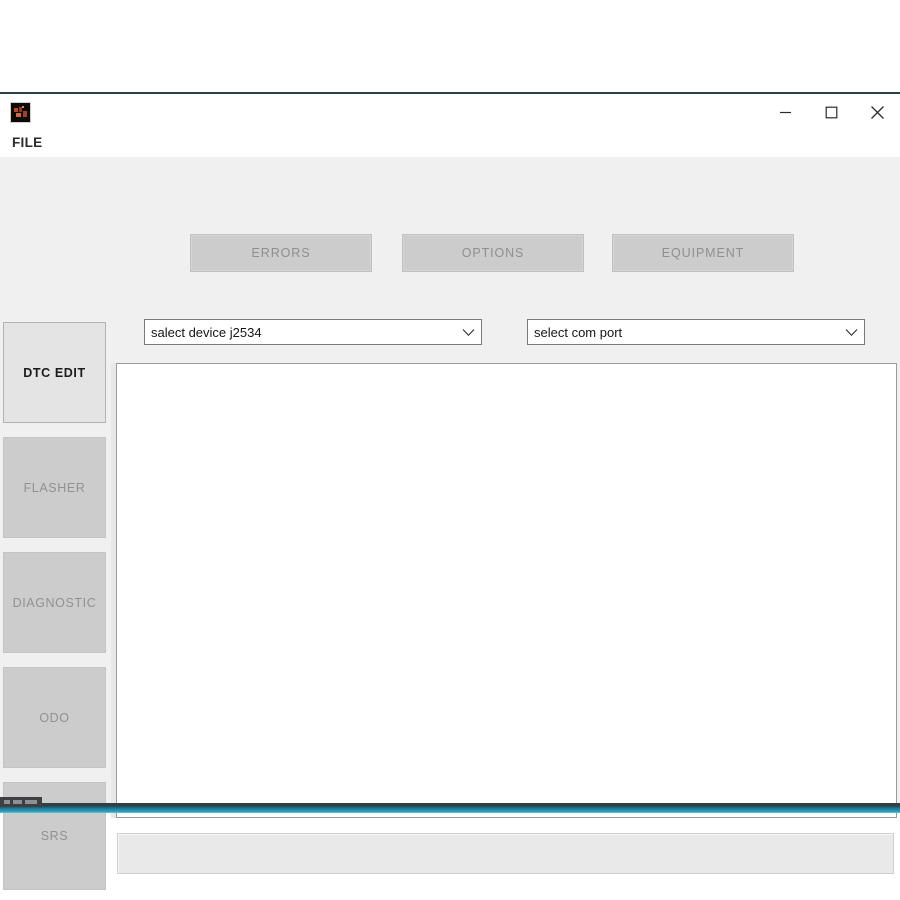 The width and height of the screenshot is (900, 900). I want to click on window-controls, so click(831, 112).